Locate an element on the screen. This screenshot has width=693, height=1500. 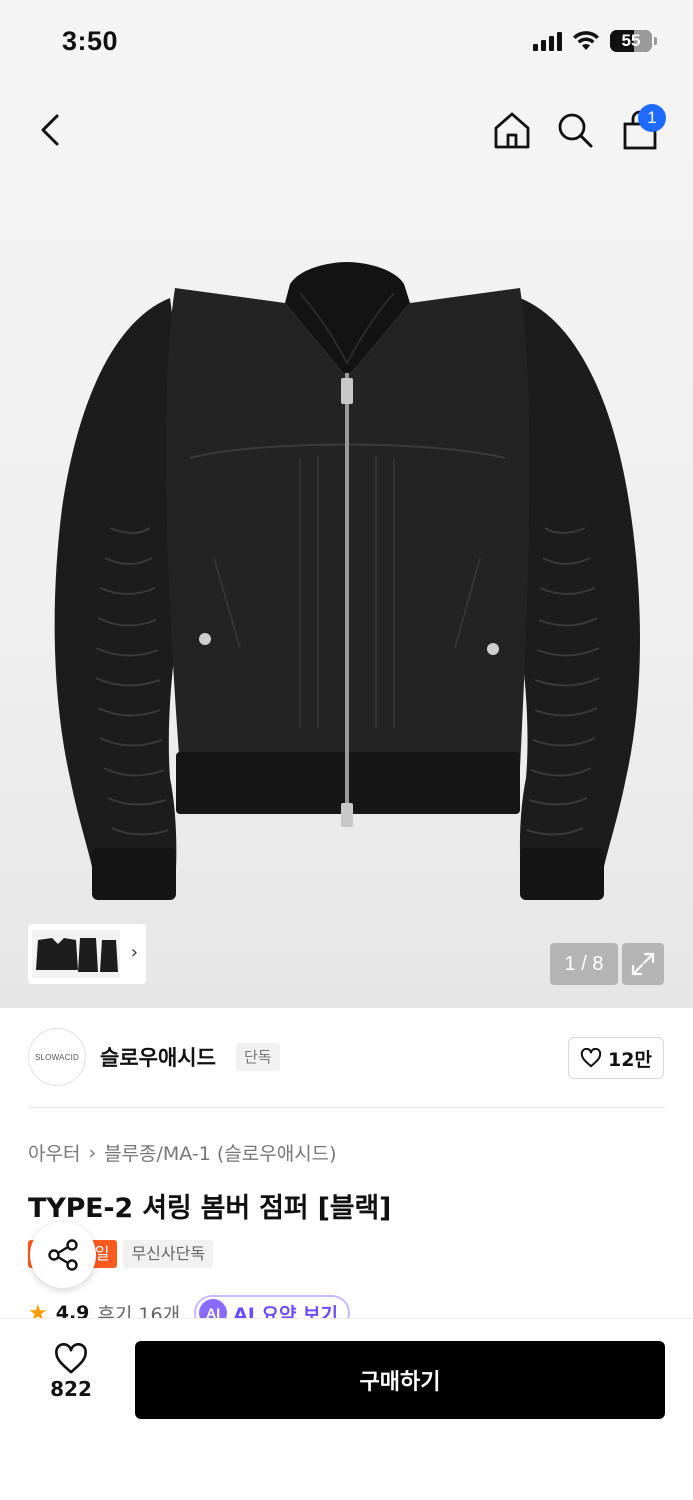
bottom-action-bar: 822 구매하기 is located at coordinates (346, 1409).